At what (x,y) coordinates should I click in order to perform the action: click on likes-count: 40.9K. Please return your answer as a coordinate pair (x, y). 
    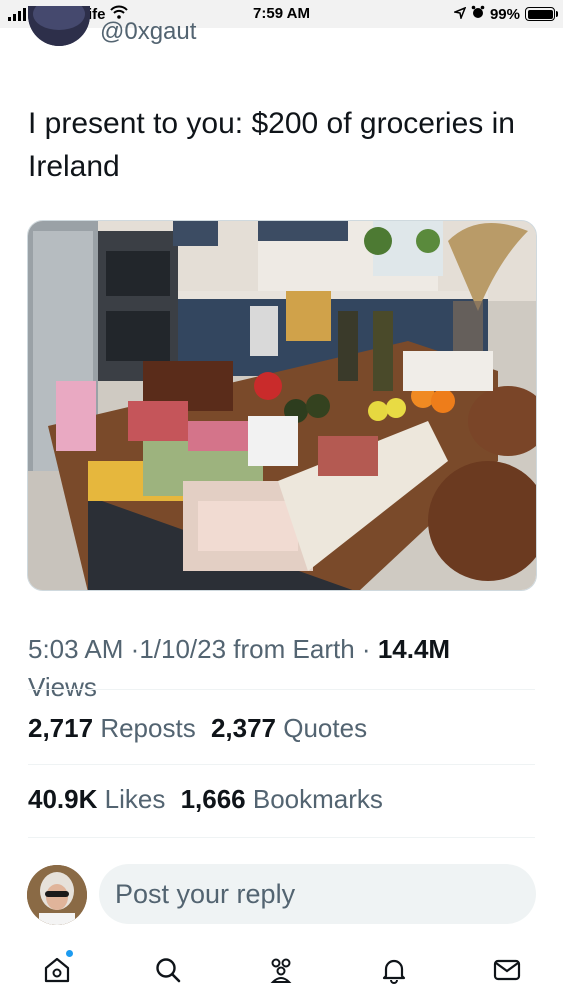
    Looking at the image, I should click on (63, 799).